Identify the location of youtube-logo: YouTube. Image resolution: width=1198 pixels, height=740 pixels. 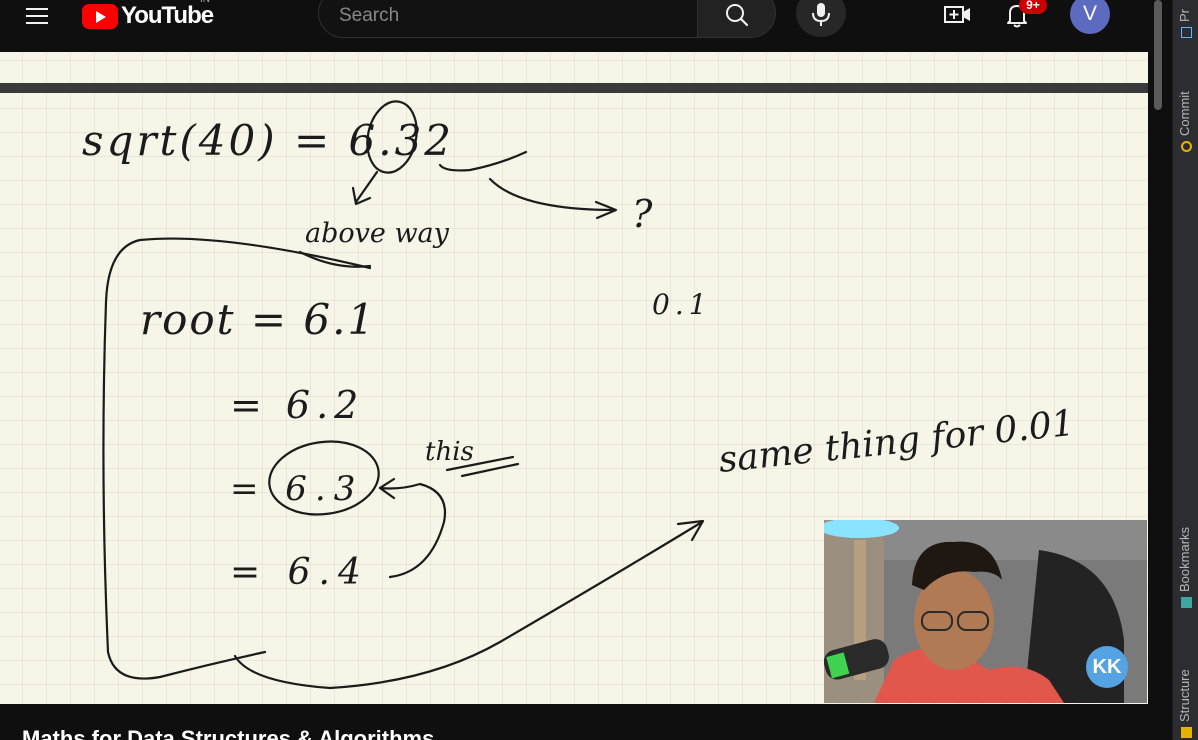
(148, 16).